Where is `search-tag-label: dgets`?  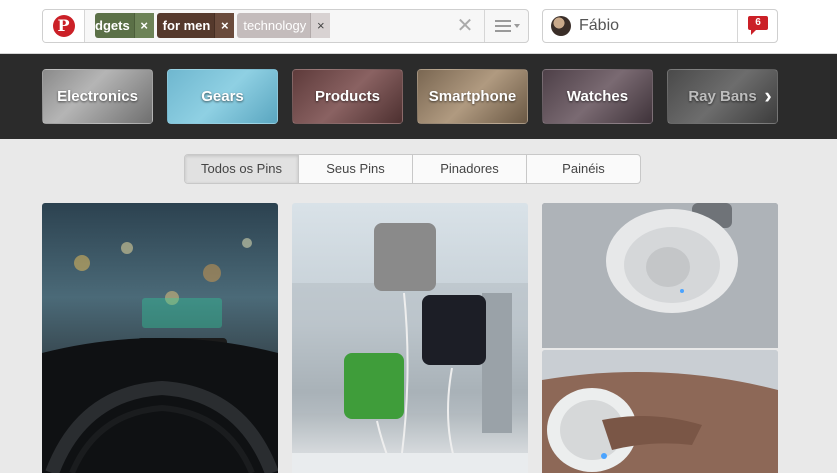
search-tag-label: dgets is located at coordinates (112, 25).